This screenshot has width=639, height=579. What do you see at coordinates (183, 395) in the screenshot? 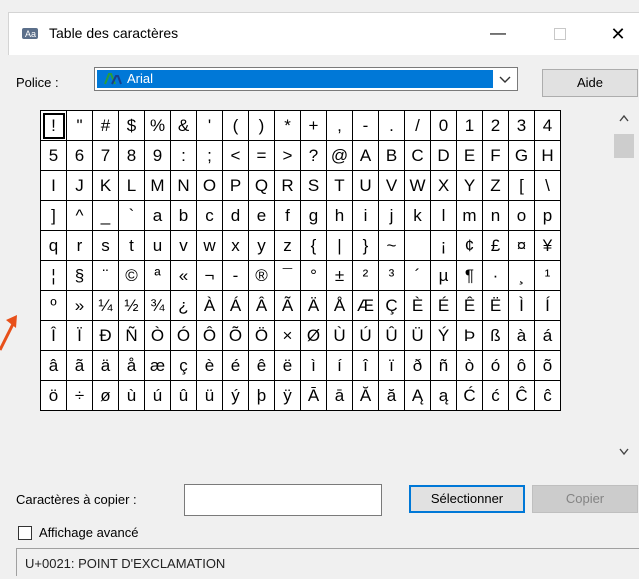
I see `character-cell: û` at bounding box center [183, 395].